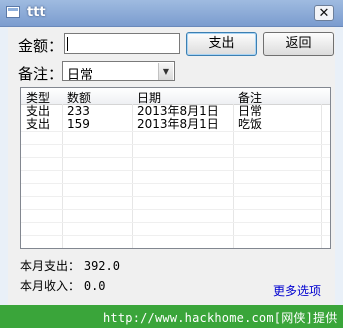  Describe the element at coordinates (118, 72) in the screenshot. I see `note-select: 日常 ▼` at that location.